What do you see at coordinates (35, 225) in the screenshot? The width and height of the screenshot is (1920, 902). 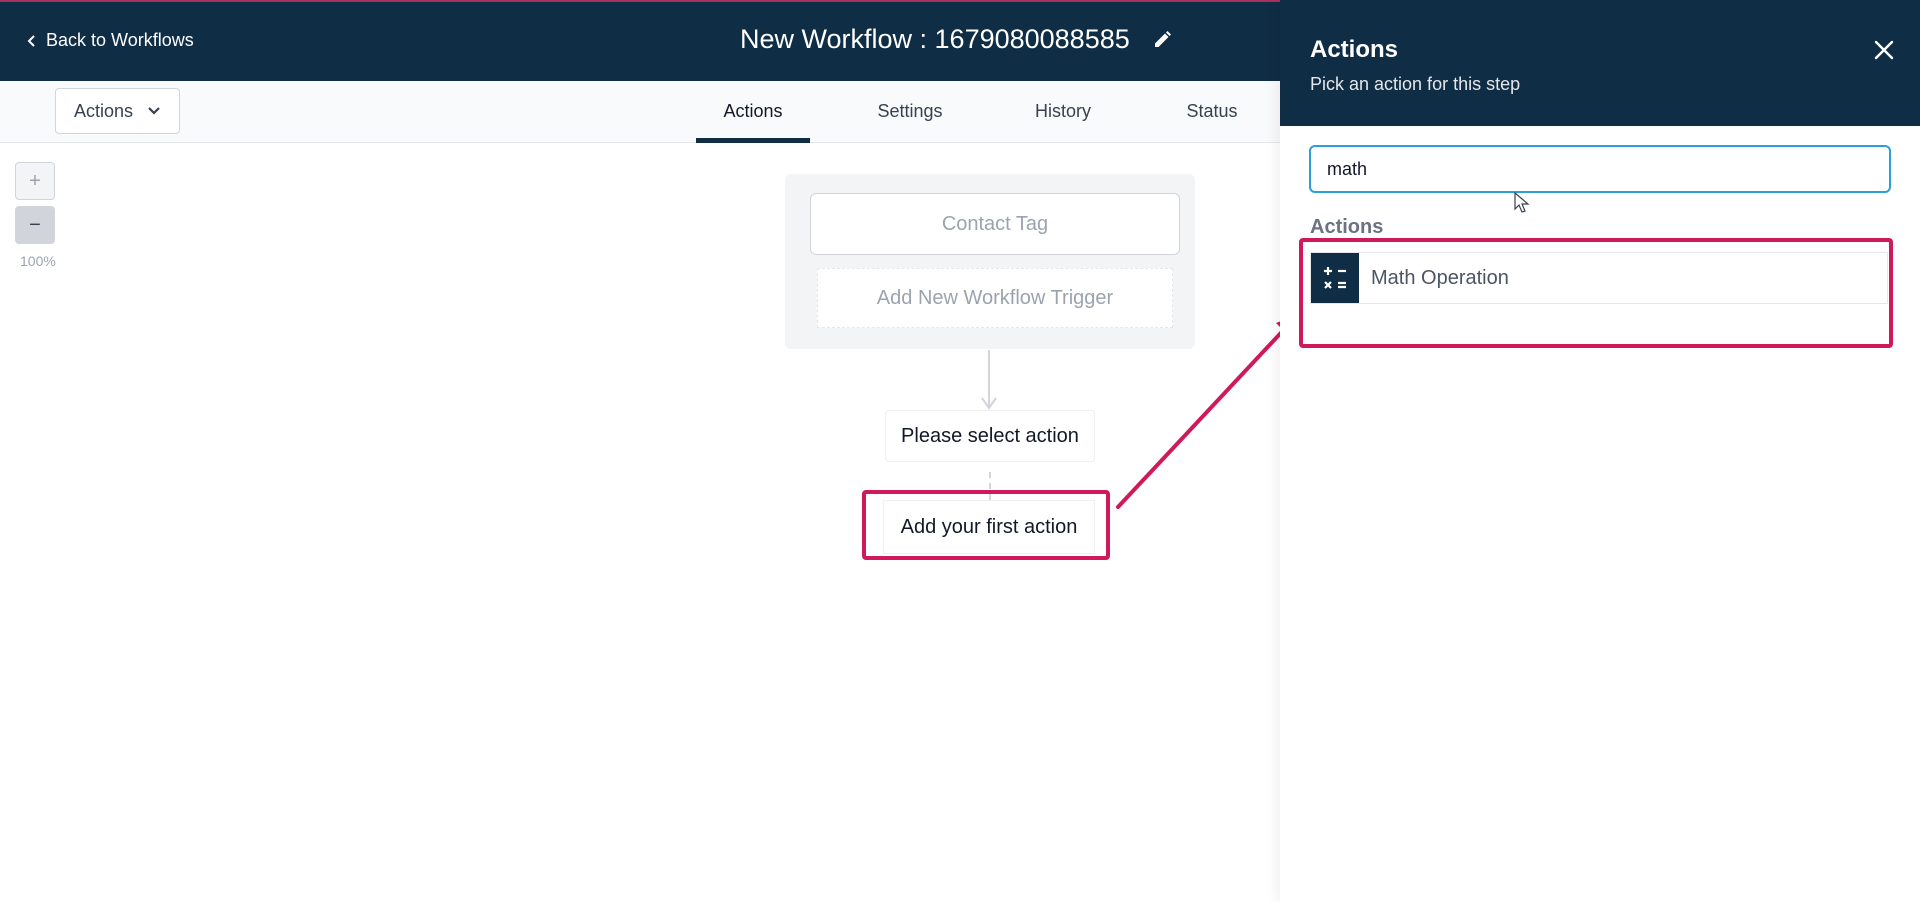 I see `zoom-out-button: −` at bounding box center [35, 225].